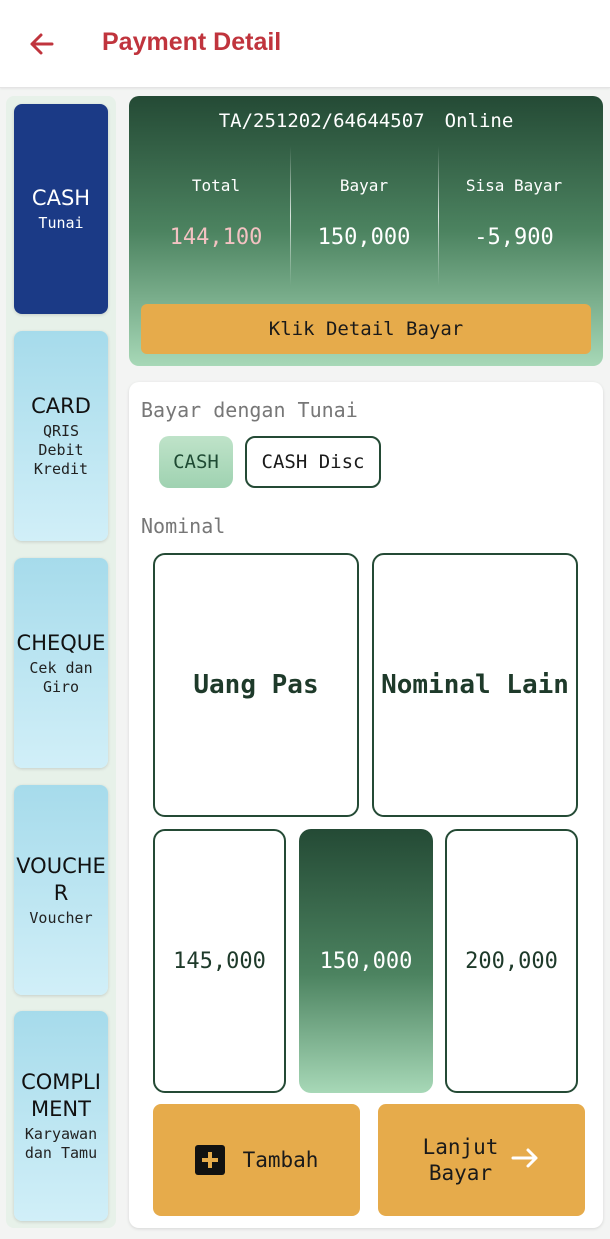 The width and height of the screenshot is (610, 1239). I want to click on bayar-value: 150,000, so click(364, 237).